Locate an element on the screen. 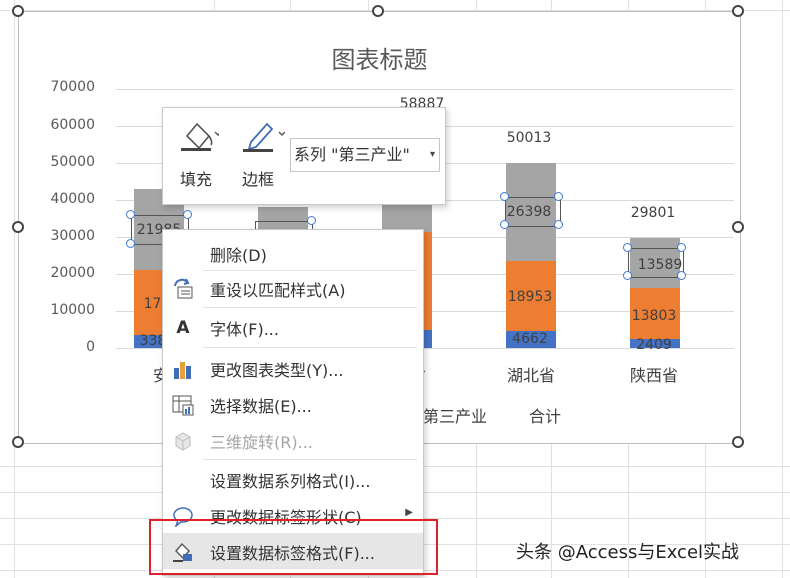  fill-label: 填充 is located at coordinates (196, 179).